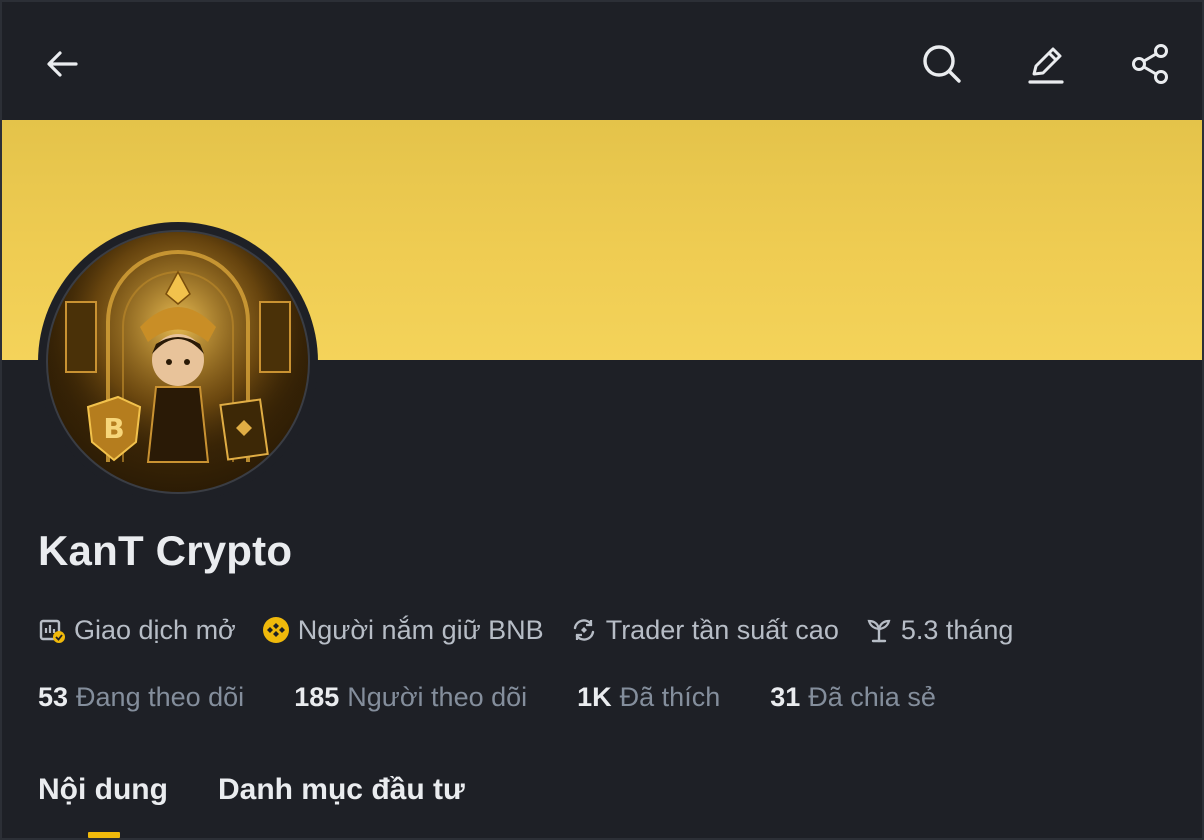  I want to click on badge-label: Trader tần suất cao, so click(722, 629).